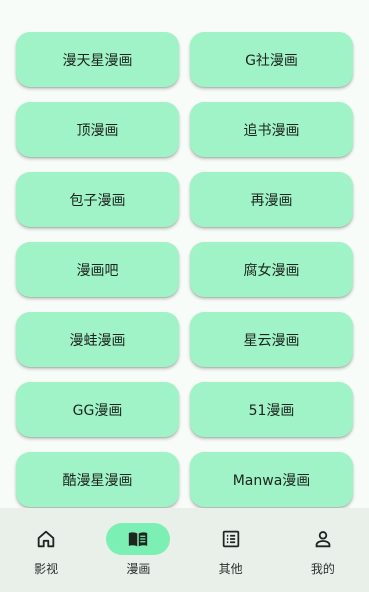  I want to click on source-tile: 星云漫画, so click(271, 339).